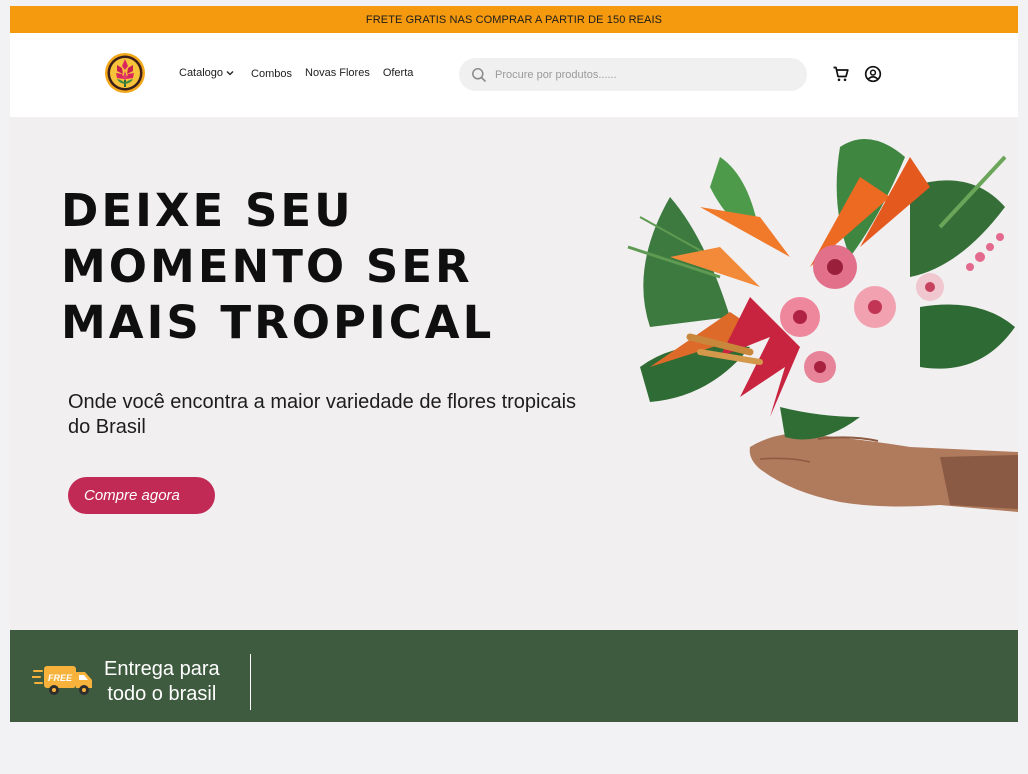 The height and width of the screenshot is (774, 1028). I want to click on chevron-down-icon, so click(230, 73).